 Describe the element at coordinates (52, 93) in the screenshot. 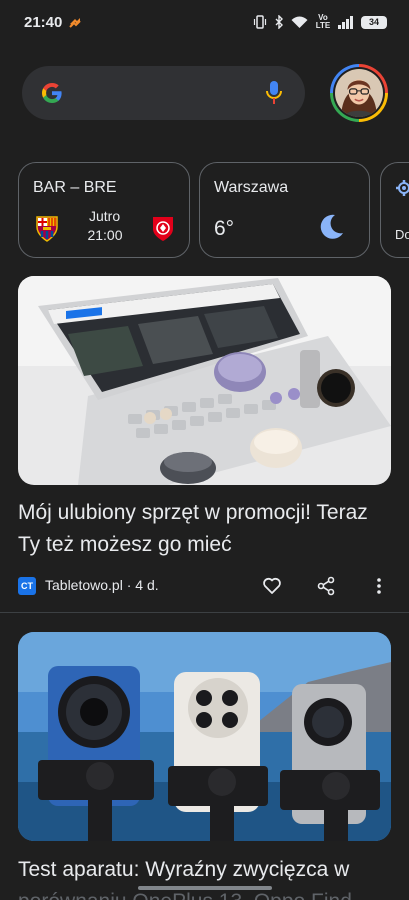

I see `google-g-icon` at that location.